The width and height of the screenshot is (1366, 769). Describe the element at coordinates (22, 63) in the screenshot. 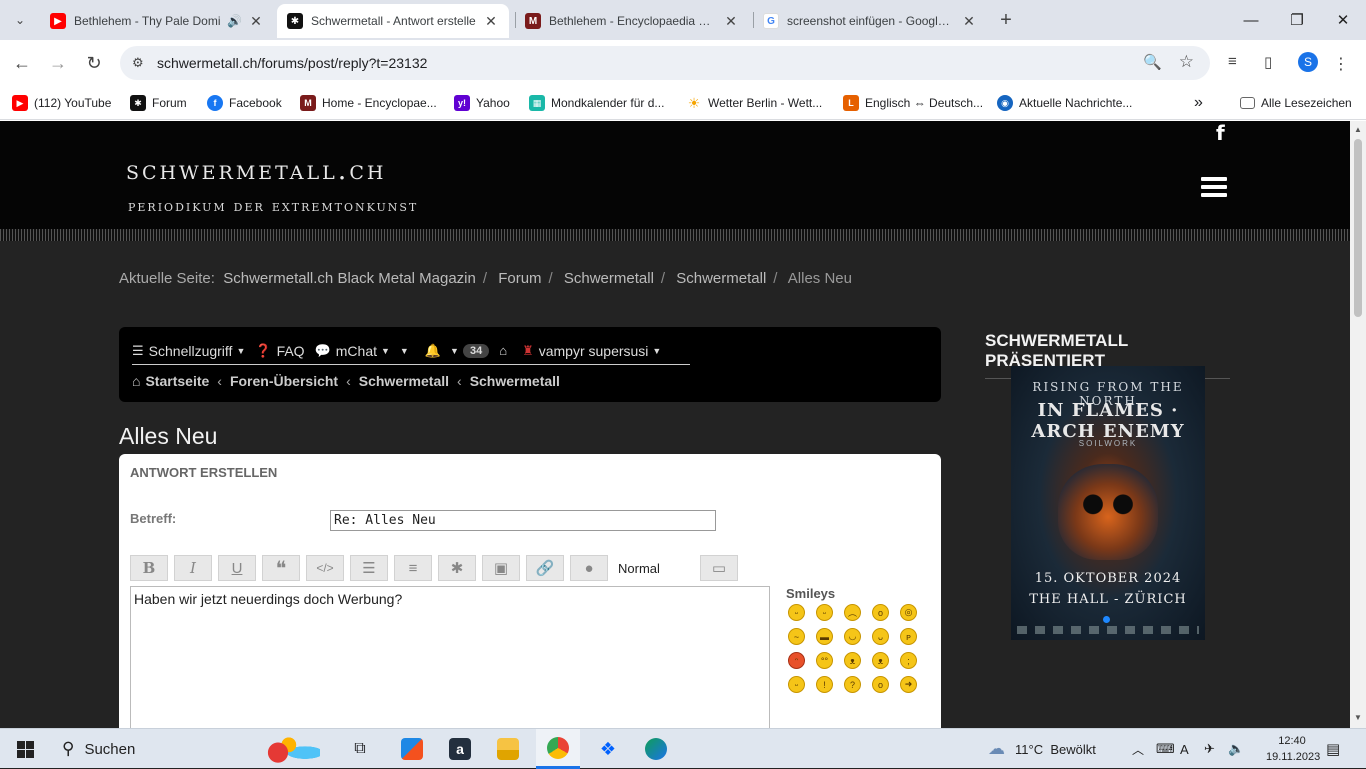

I see `back-icon: ←` at that location.